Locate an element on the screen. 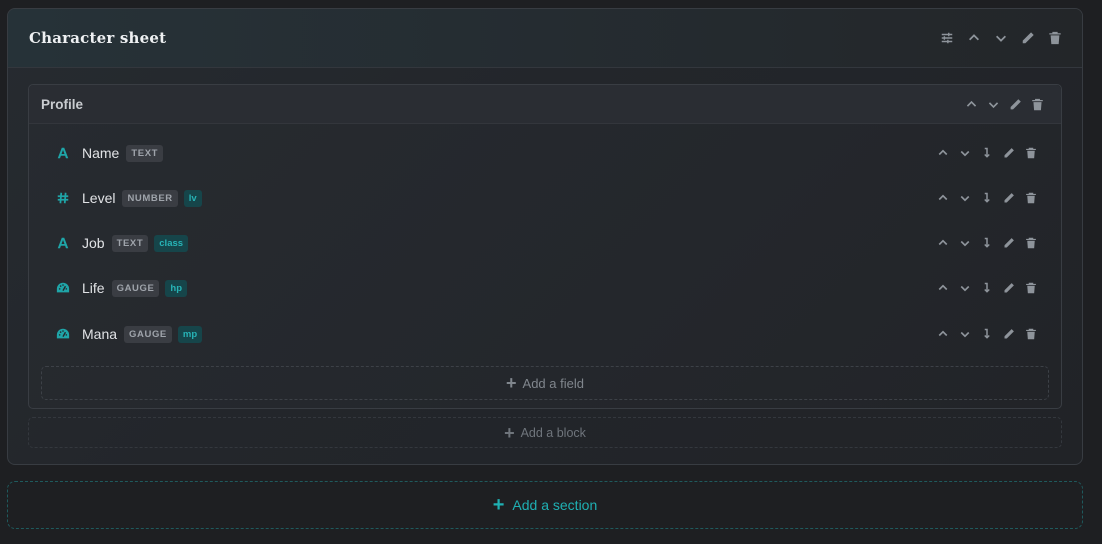 The height and width of the screenshot is (544, 1102). add-section-label: Add a section is located at coordinates (555, 505).